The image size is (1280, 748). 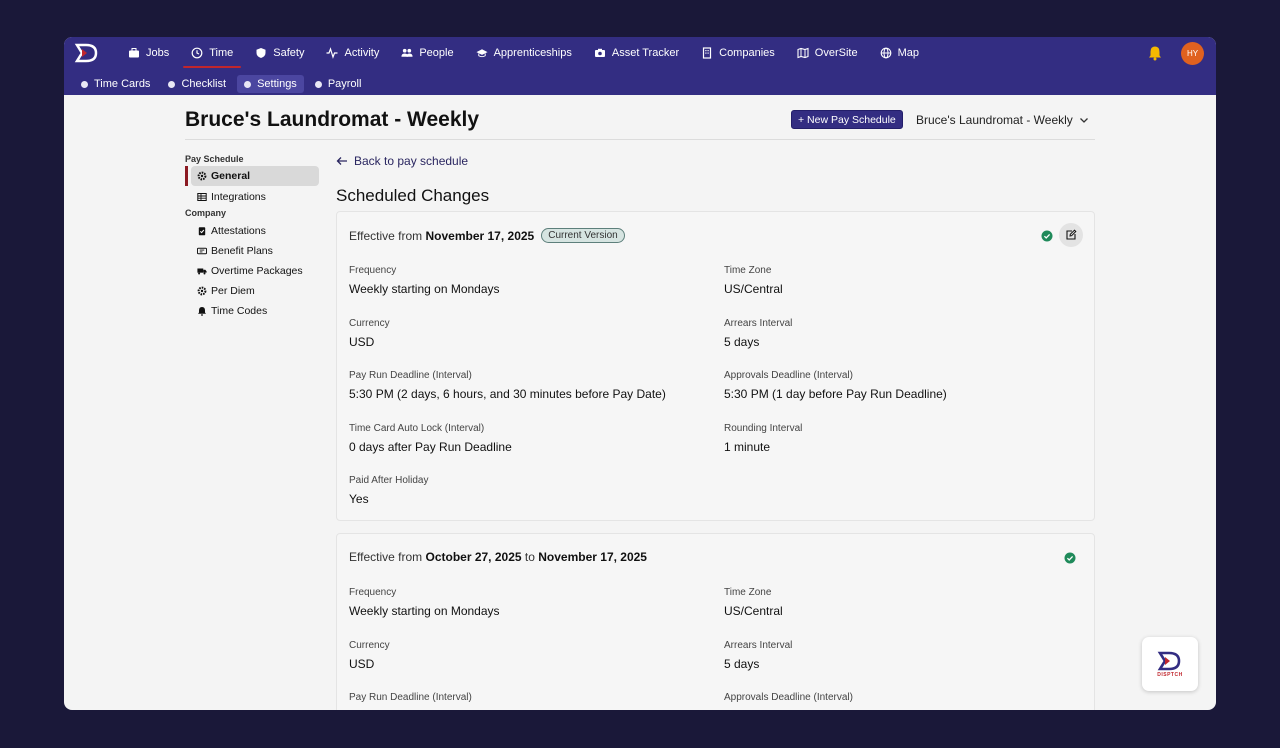 What do you see at coordinates (417, 428) in the screenshot?
I see `field-label: Time Card Auto Lock (Interval)` at bounding box center [417, 428].